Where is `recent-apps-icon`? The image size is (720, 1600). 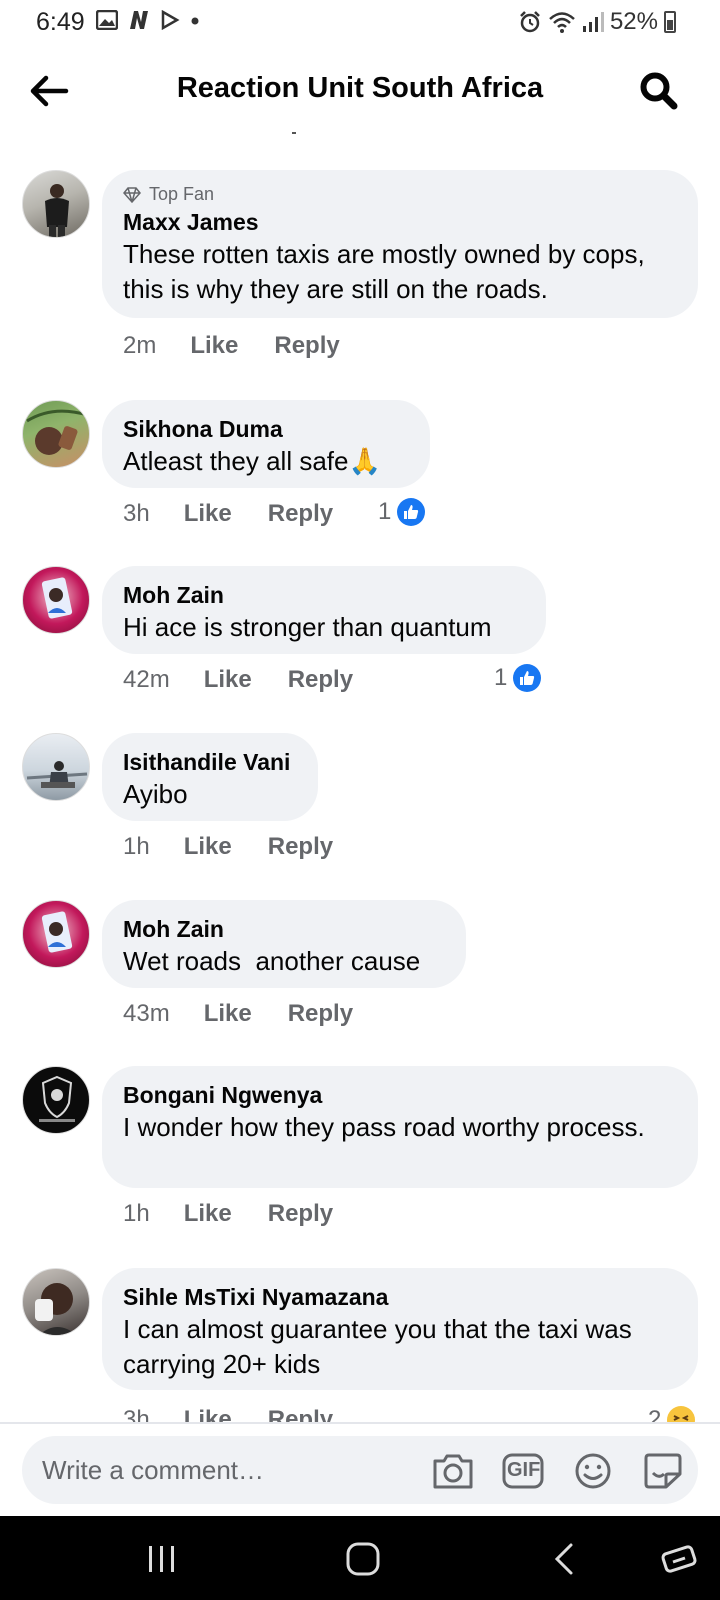 recent-apps-icon is located at coordinates (161, 1559).